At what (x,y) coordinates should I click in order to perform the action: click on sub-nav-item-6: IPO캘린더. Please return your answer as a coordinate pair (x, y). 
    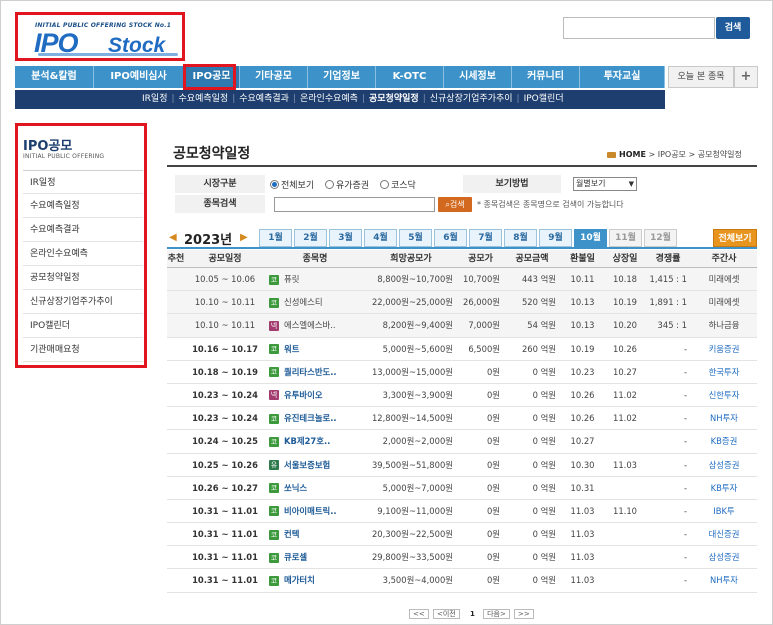
    Looking at the image, I should click on (544, 99).